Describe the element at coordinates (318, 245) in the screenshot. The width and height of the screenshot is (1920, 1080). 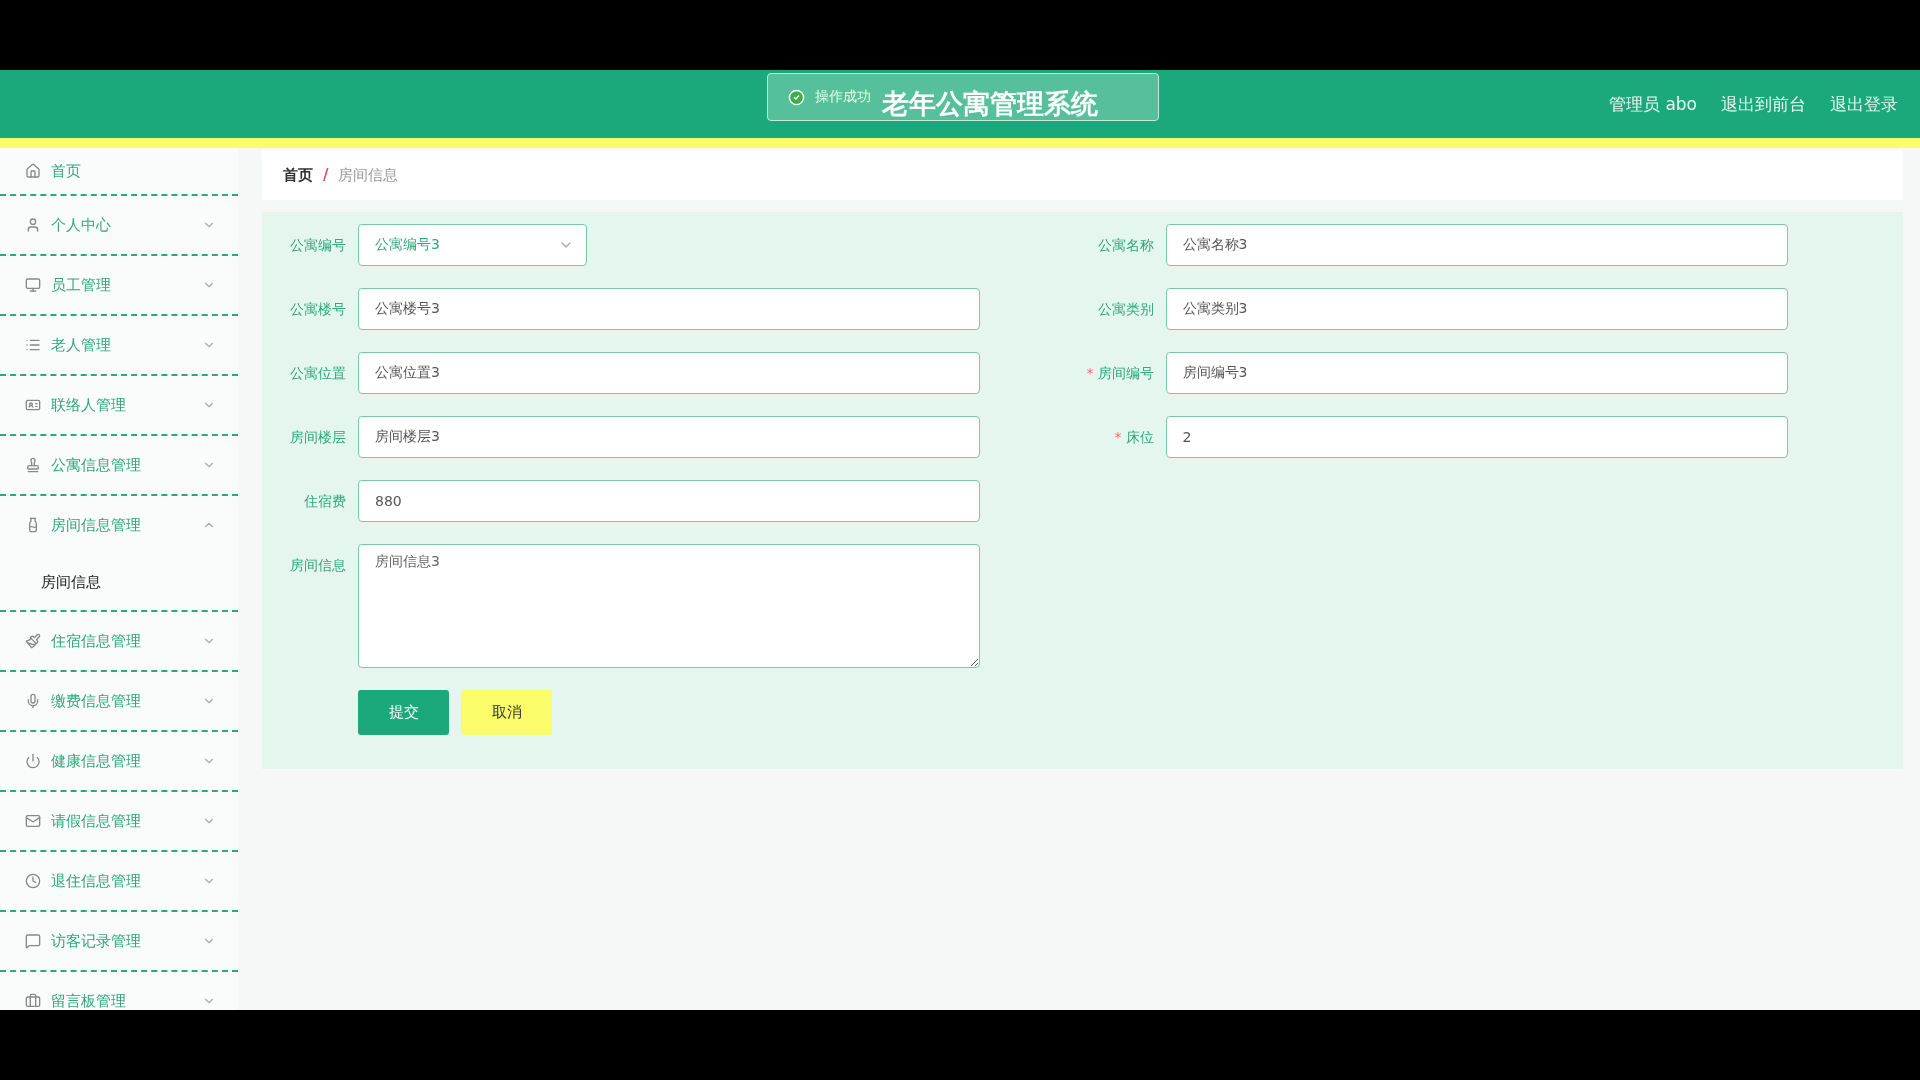
I see `field-label: 公寓编号` at that location.